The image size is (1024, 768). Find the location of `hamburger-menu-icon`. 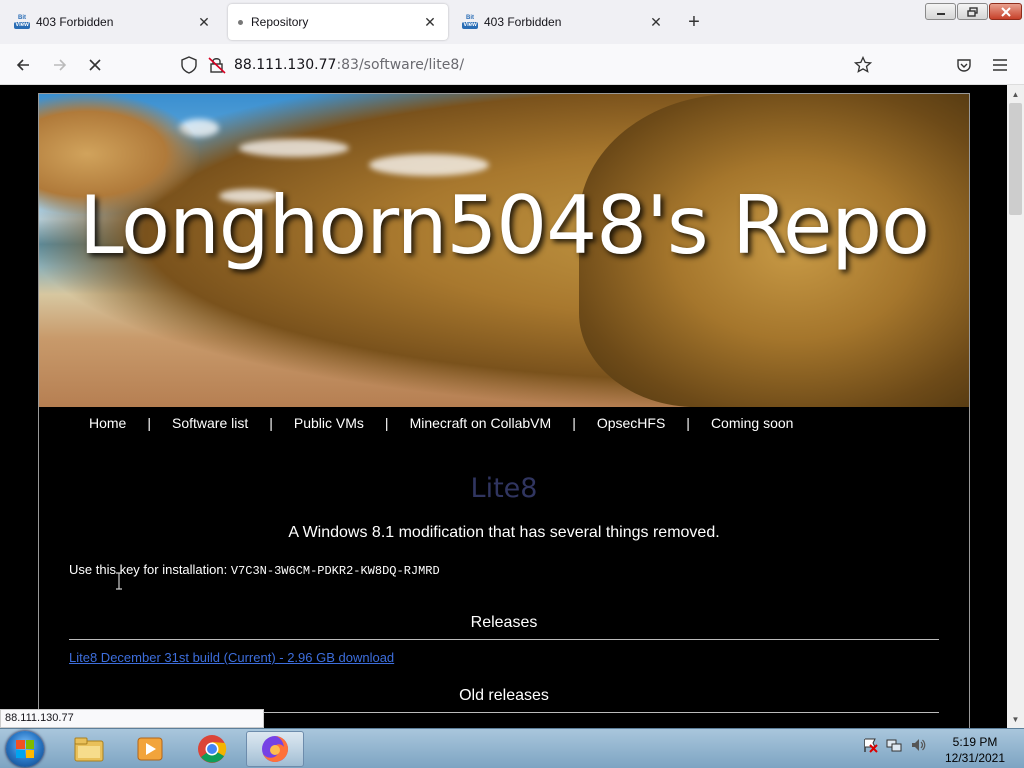

hamburger-menu-icon is located at coordinates (1000, 65).